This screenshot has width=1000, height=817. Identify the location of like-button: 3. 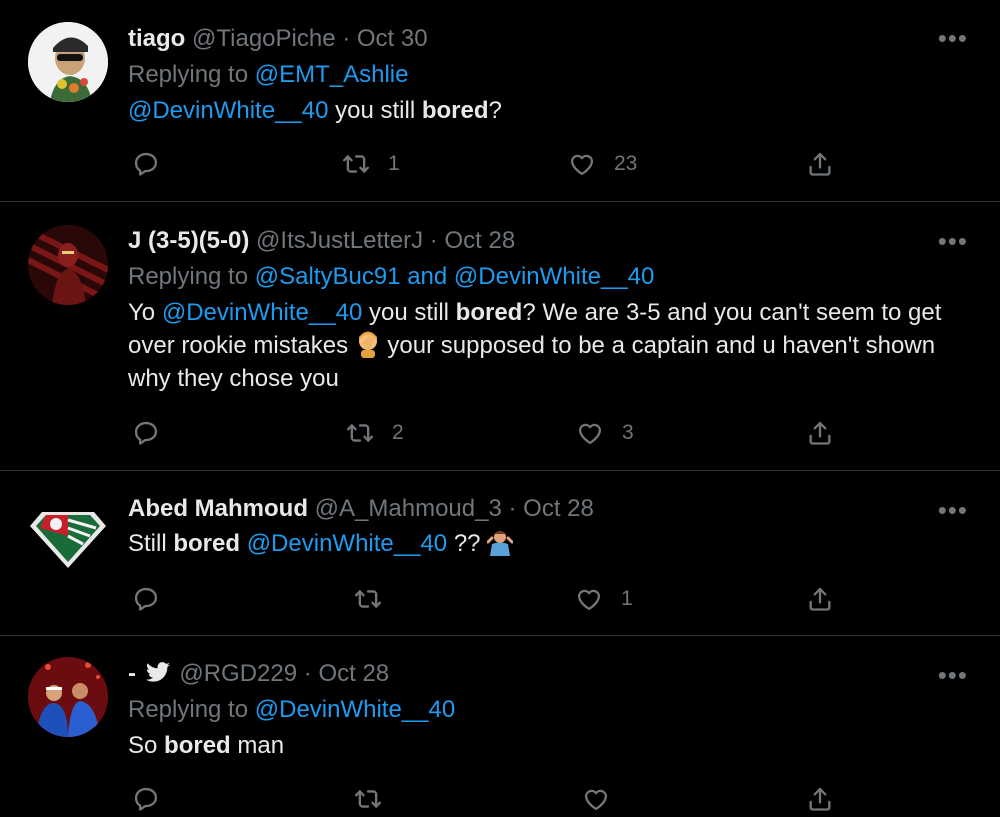
(605, 433).